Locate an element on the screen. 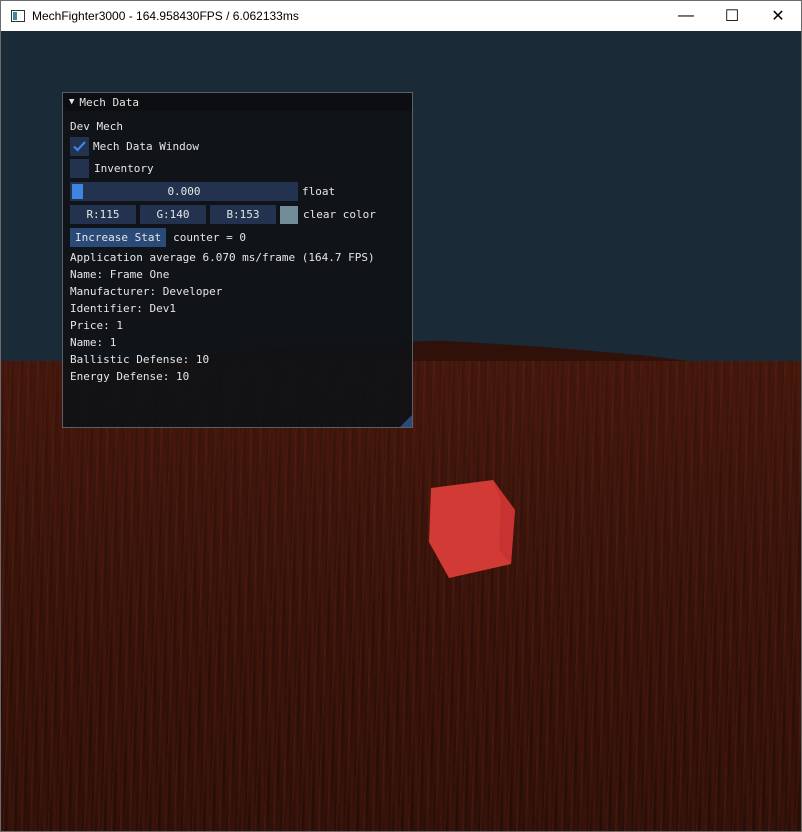 Image resolution: width=802 pixels, height=832 pixels. float-slider-row: 0.000 float is located at coordinates (202, 191).